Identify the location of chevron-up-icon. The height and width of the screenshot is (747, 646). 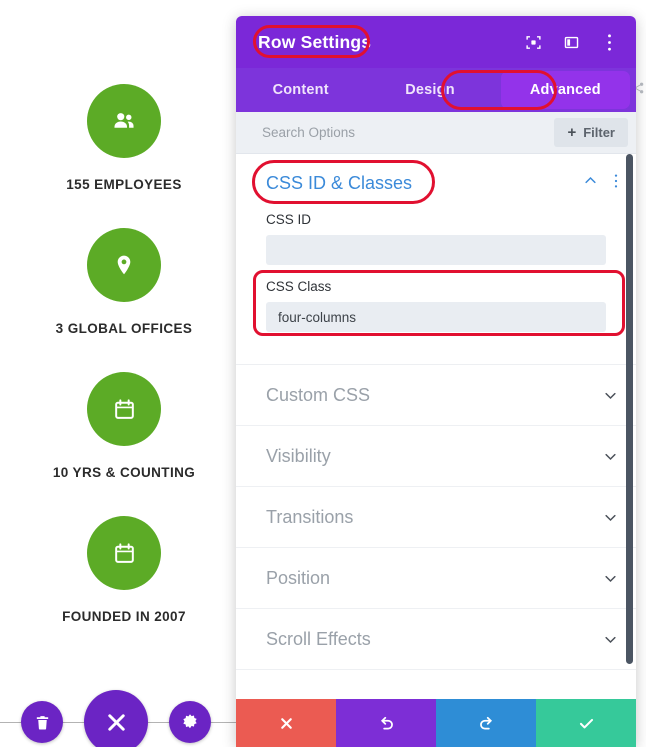
(590, 183).